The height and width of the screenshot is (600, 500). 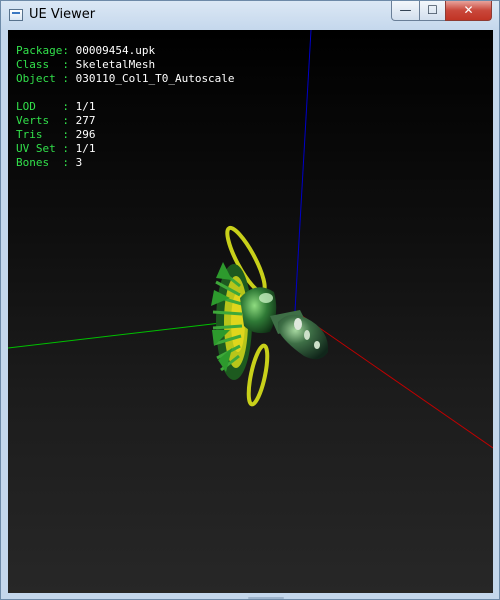 I want to click on object-value: 030110_Col1_T0_Autoscale, so click(x=155, y=78).